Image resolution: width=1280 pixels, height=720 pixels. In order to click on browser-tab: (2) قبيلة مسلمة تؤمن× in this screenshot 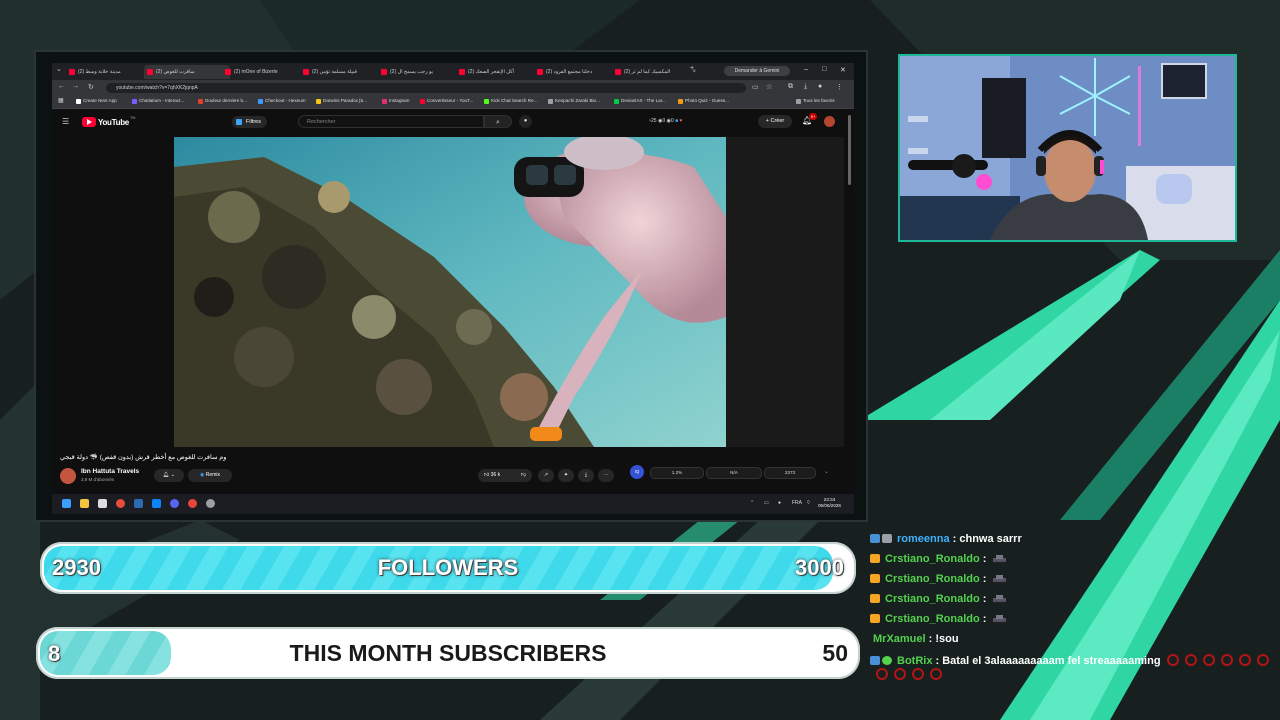, I will do `click(343, 72)`.